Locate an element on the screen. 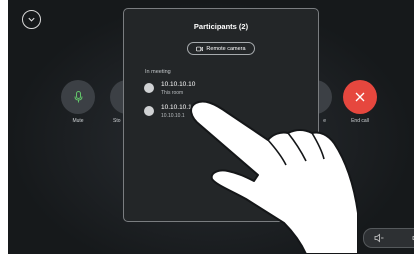 This screenshot has height=254, width=414. mute-control: Mute is located at coordinates (78, 102).